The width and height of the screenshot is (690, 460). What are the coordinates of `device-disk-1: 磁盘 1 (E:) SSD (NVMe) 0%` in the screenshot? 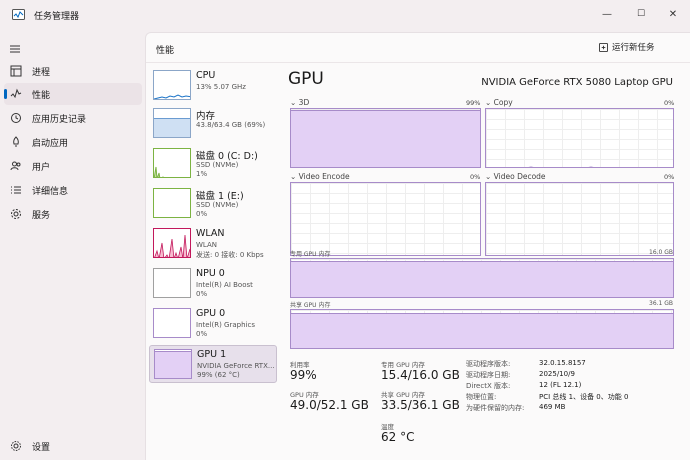 It's located at (213, 204).